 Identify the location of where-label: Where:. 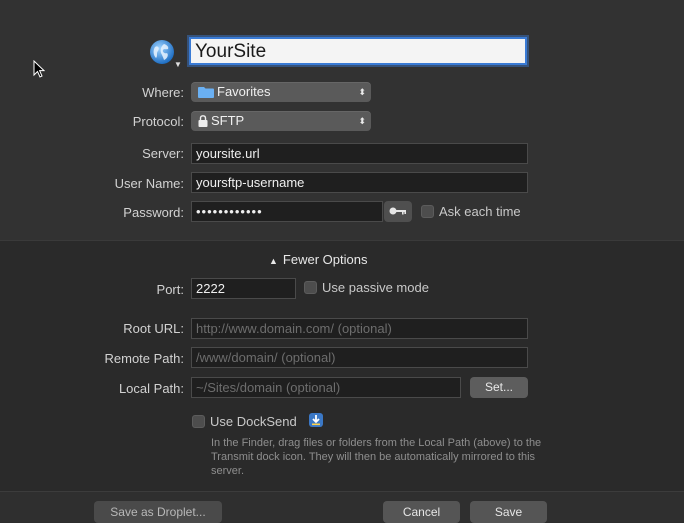
(163, 92).